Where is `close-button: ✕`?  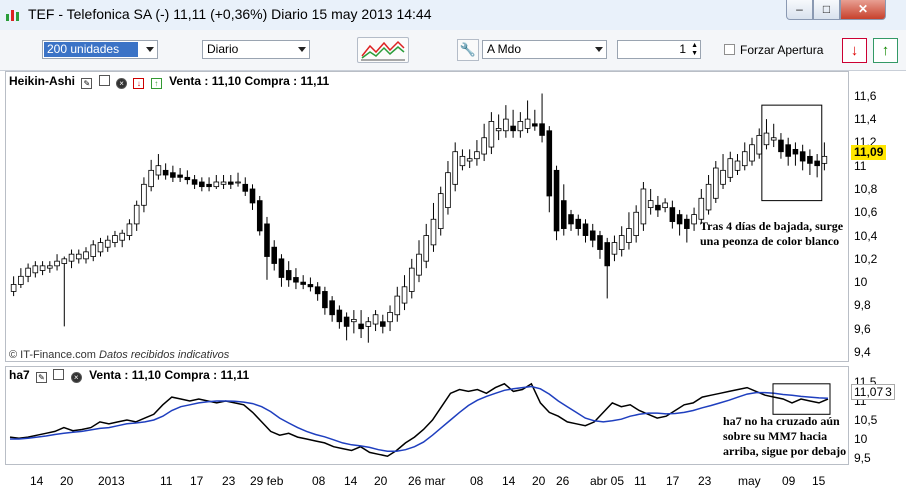 close-button: ✕ is located at coordinates (863, 10).